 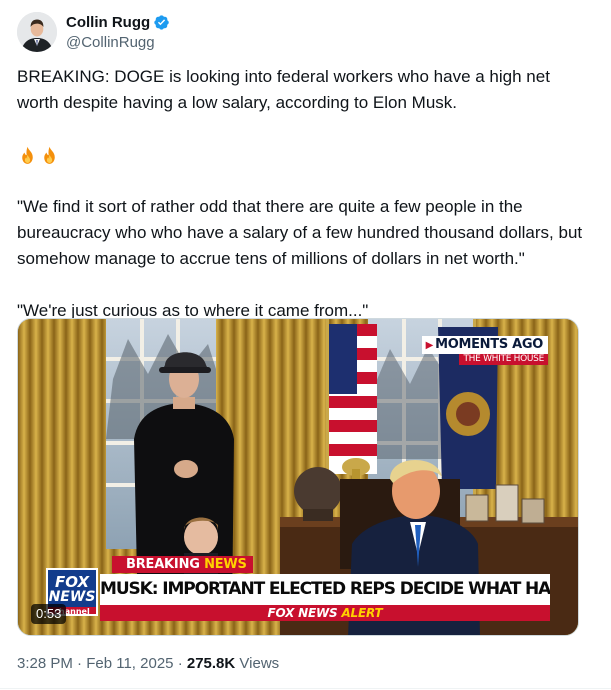 What do you see at coordinates (259, 663) in the screenshot?
I see `views-label: Views` at bounding box center [259, 663].